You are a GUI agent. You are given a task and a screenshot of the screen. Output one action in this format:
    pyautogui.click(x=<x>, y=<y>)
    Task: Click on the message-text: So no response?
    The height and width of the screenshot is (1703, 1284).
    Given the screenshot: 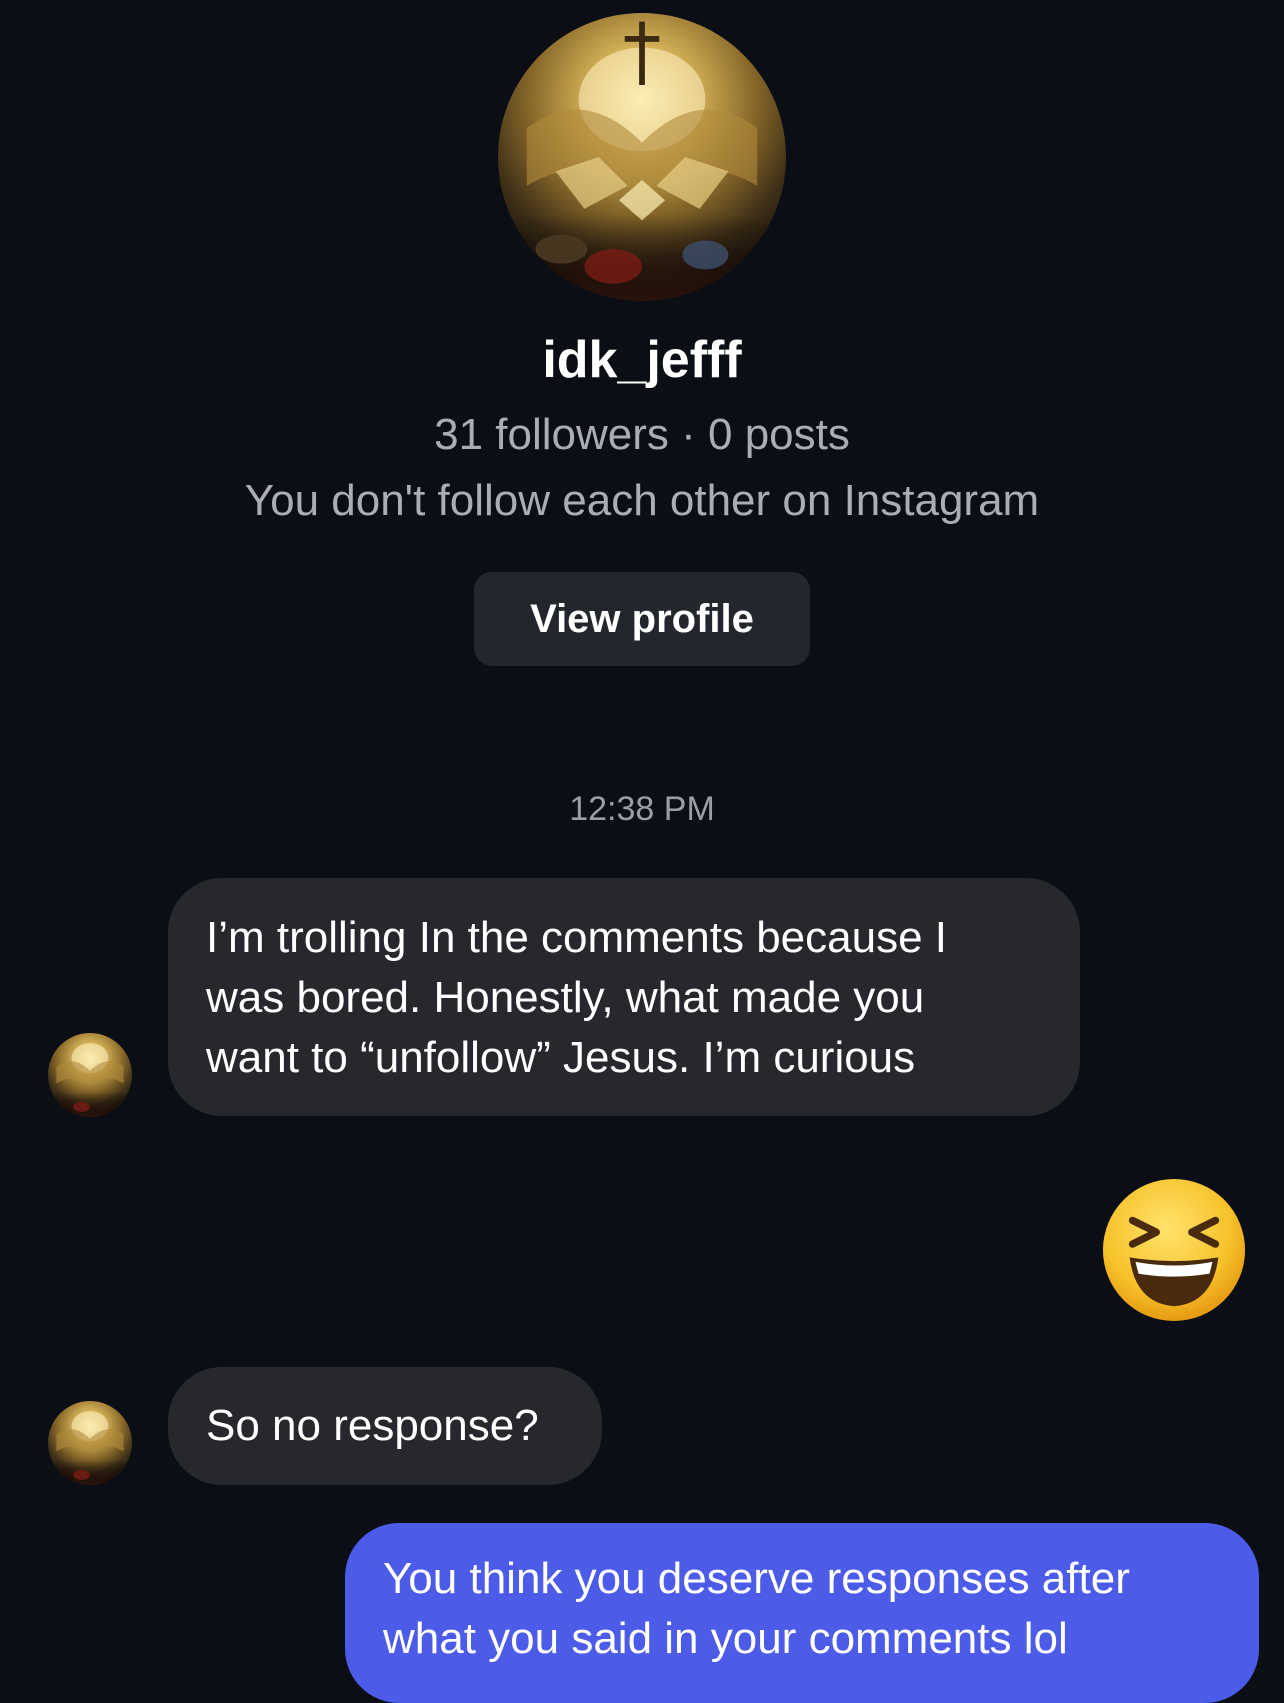 What is the action you would take?
    pyautogui.click(x=372, y=1425)
    